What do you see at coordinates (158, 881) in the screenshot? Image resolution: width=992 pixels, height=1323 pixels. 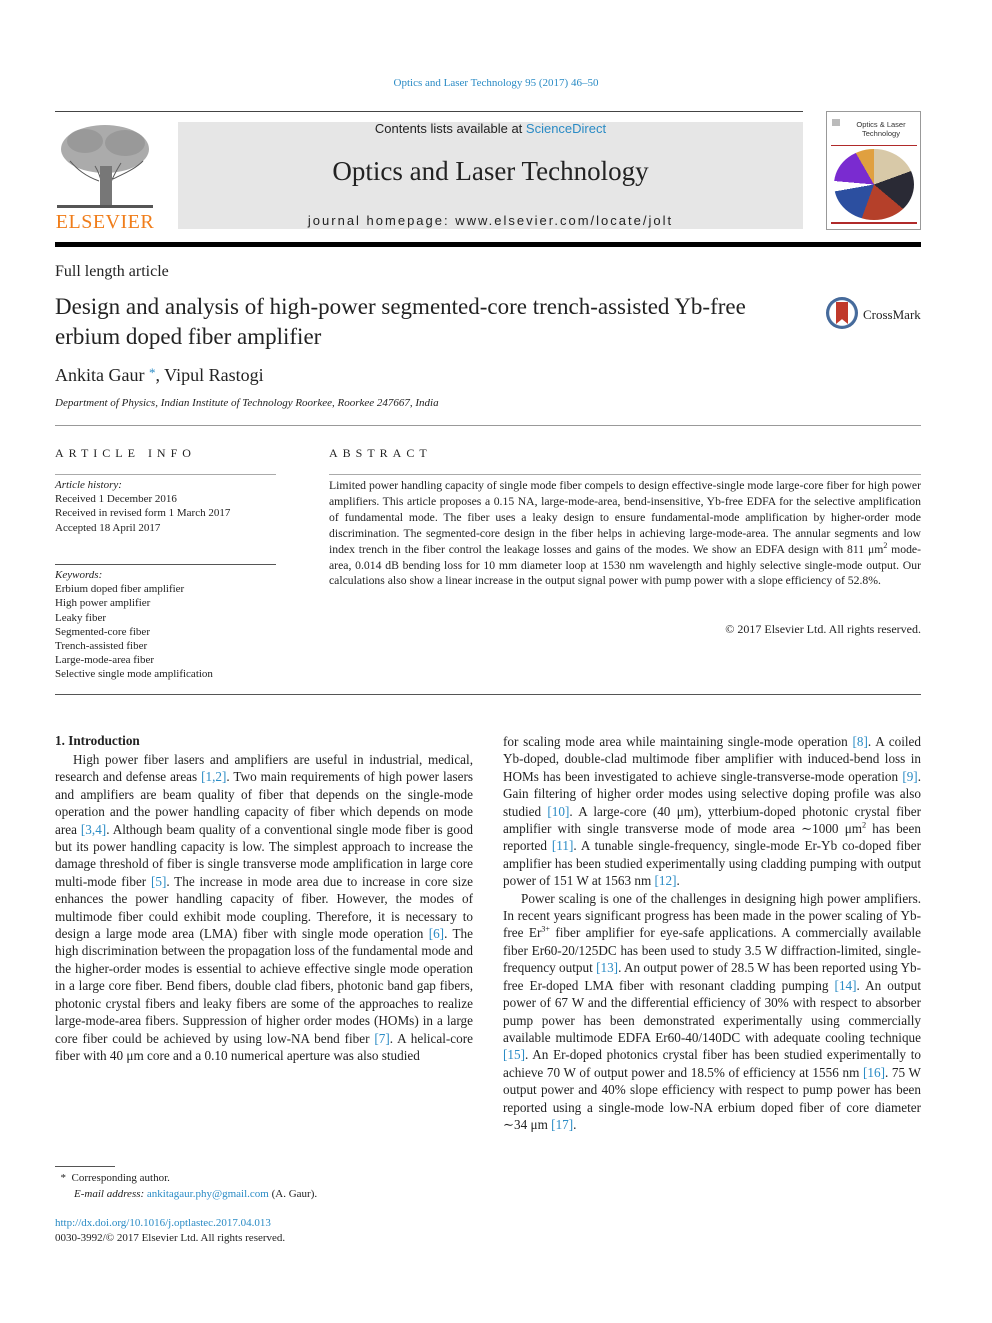 I see `citation-link: [5]` at bounding box center [158, 881].